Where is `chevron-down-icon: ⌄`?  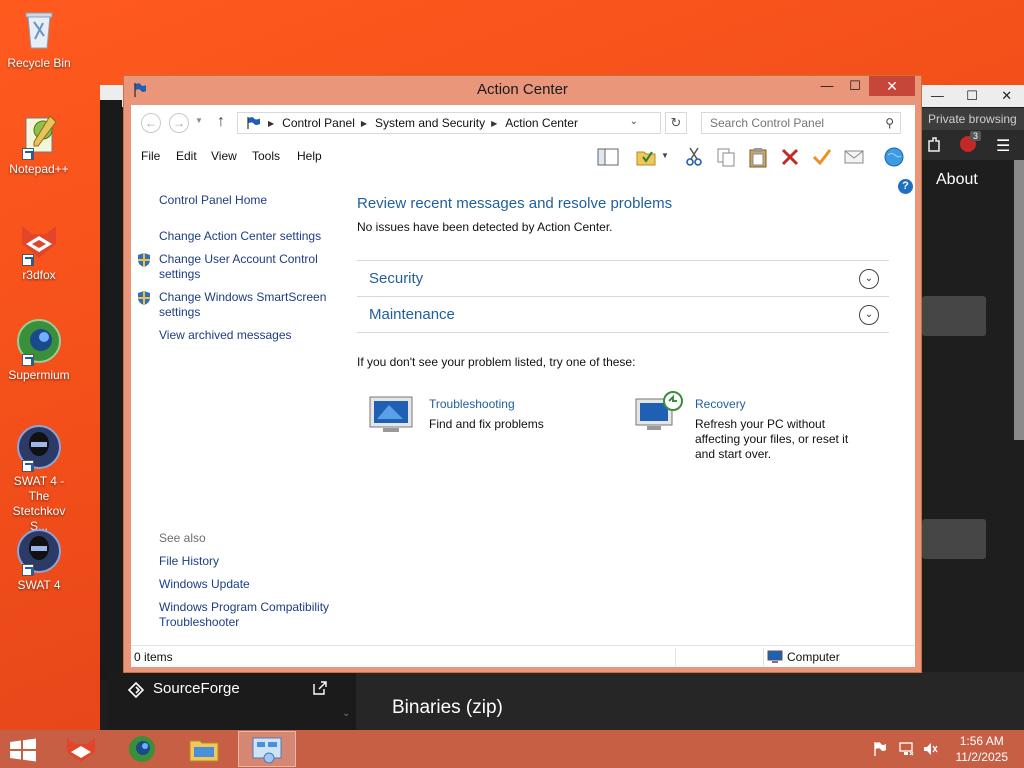 chevron-down-icon: ⌄ is located at coordinates (346, 713).